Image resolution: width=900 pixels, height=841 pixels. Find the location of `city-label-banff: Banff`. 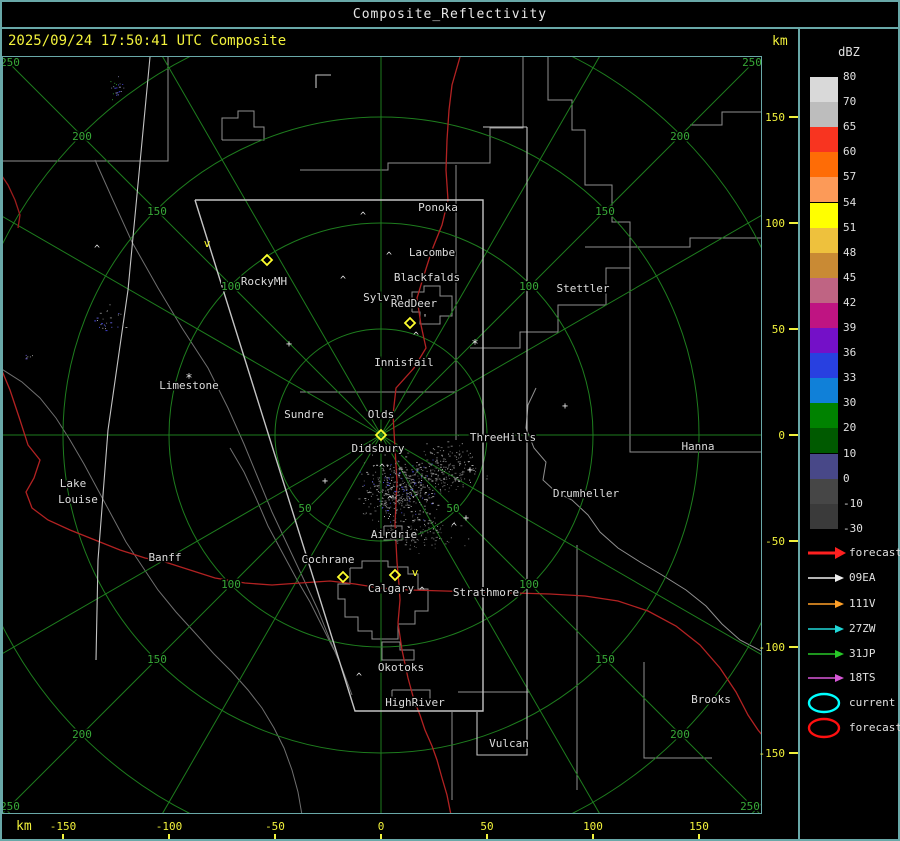

city-label-banff: Banff is located at coordinates (164, 557).